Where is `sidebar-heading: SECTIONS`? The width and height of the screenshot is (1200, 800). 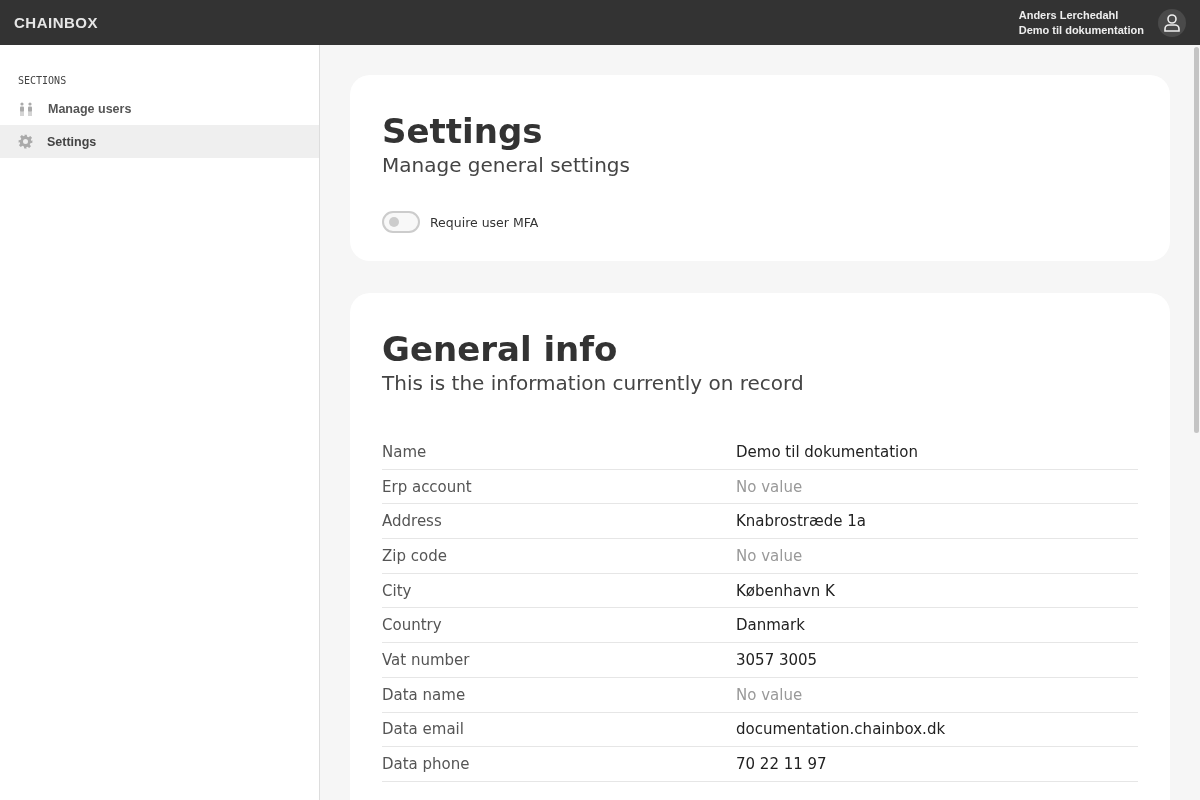
sidebar-heading: SECTIONS is located at coordinates (42, 81).